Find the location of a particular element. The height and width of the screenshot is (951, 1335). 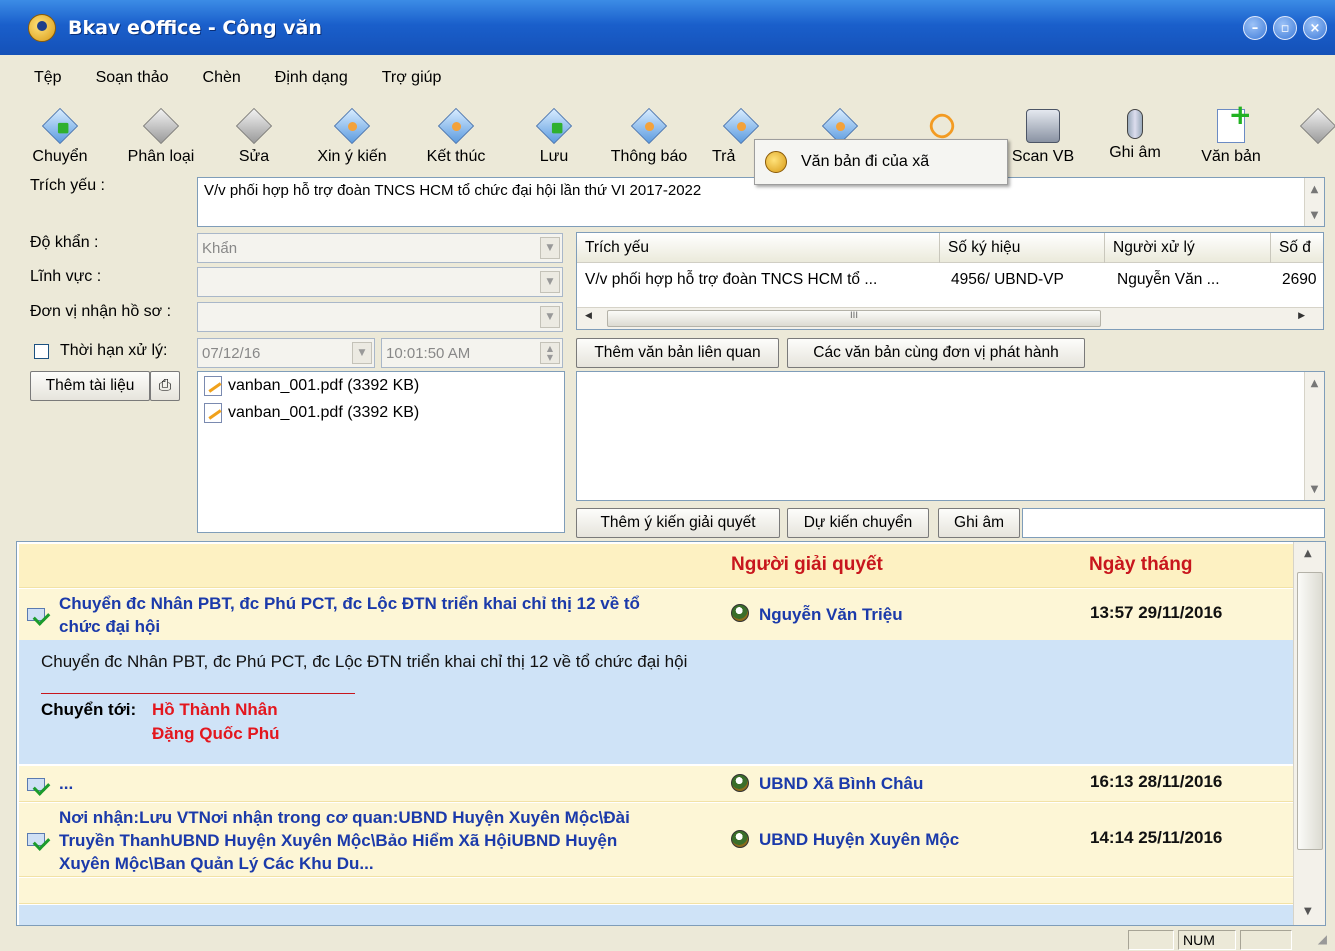

edit-button: Sửa is located at coordinates (254, 134).